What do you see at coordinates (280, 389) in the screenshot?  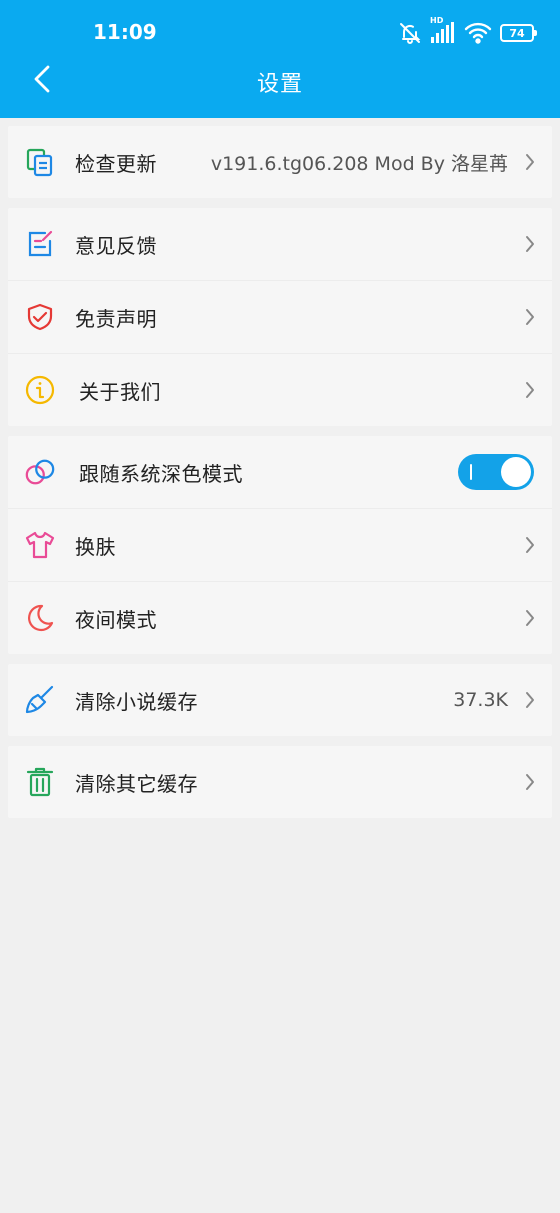 I see `about-us-row: 关于我们` at bounding box center [280, 389].